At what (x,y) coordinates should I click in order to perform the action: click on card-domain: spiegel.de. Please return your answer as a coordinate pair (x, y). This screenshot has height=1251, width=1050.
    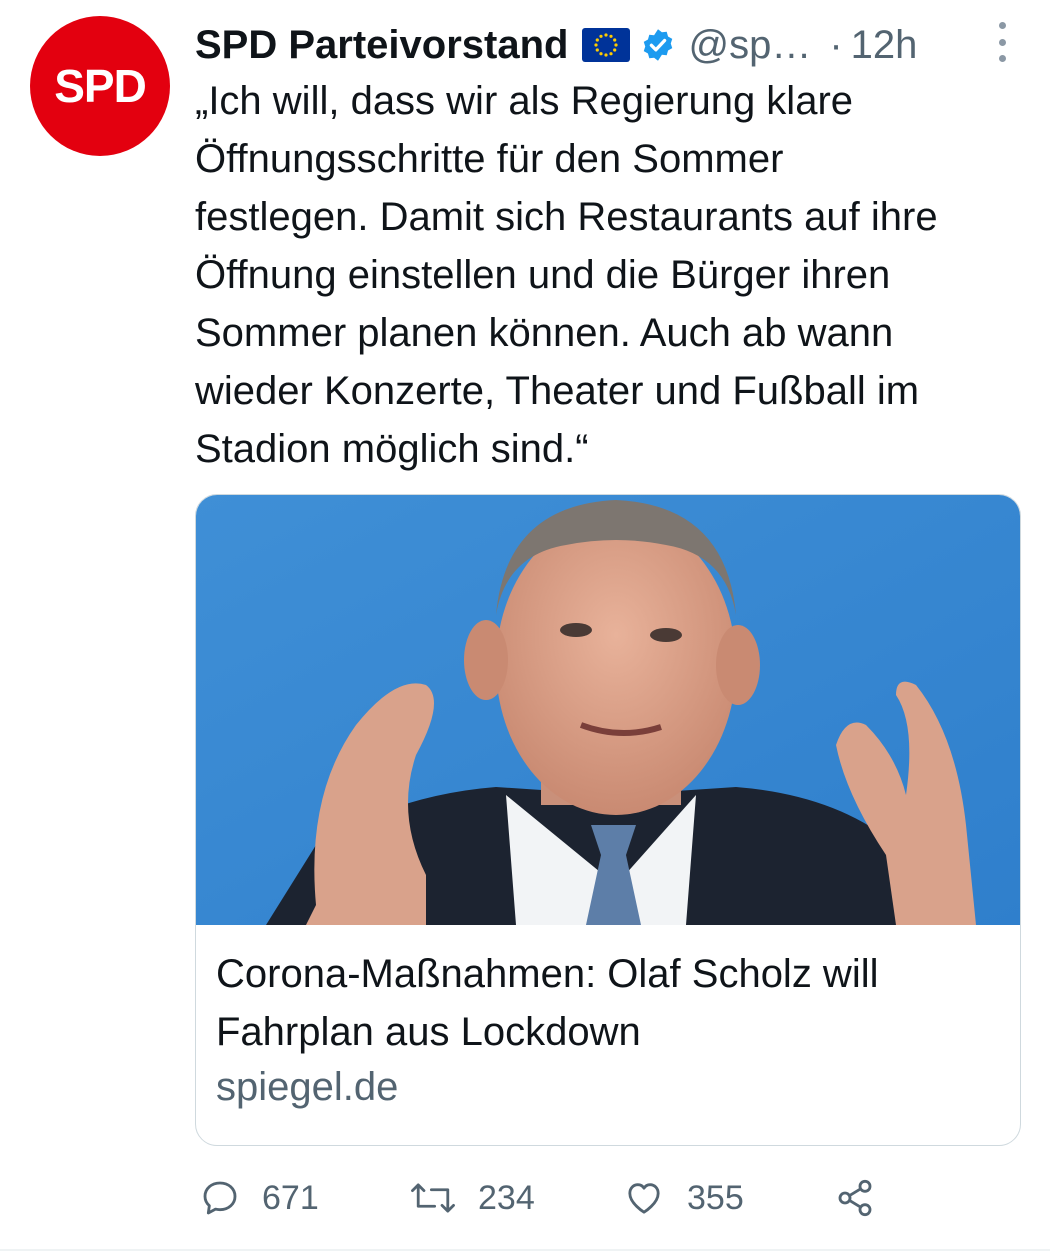
    Looking at the image, I should click on (307, 1087).